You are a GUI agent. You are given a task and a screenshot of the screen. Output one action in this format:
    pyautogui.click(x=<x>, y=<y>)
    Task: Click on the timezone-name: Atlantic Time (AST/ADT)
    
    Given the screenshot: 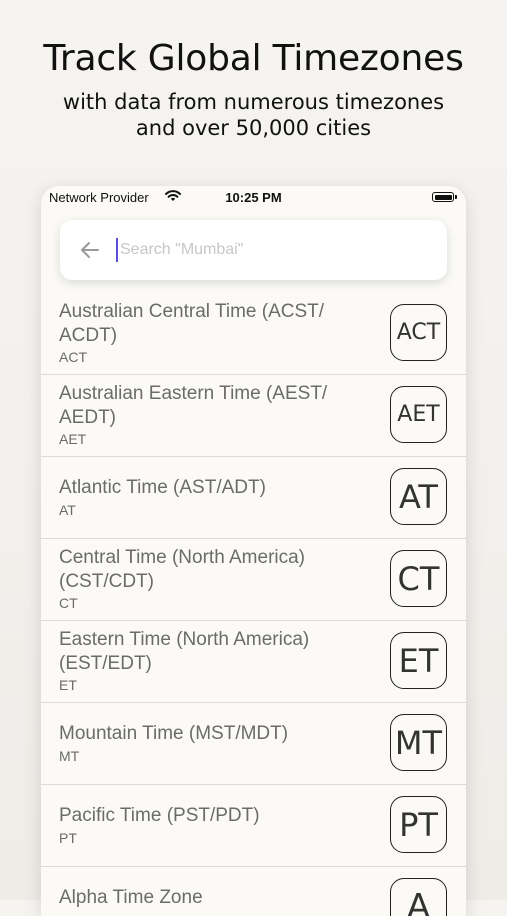 What is the action you would take?
    pyautogui.click(x=219, y=488)
    